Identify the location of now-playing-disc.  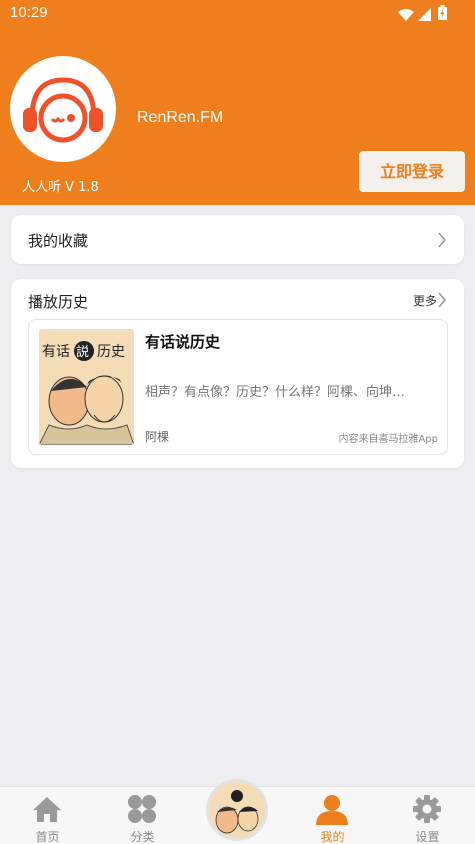
(237, 810).